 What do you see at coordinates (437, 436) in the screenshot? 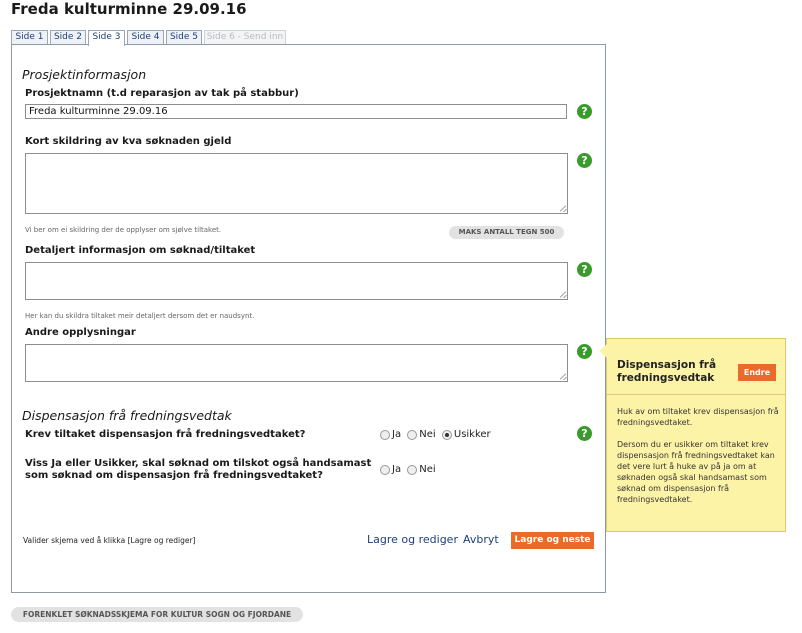
I see `dispensation-radio-group: Ja Nei Usikker` at bounding box center [437, 436].